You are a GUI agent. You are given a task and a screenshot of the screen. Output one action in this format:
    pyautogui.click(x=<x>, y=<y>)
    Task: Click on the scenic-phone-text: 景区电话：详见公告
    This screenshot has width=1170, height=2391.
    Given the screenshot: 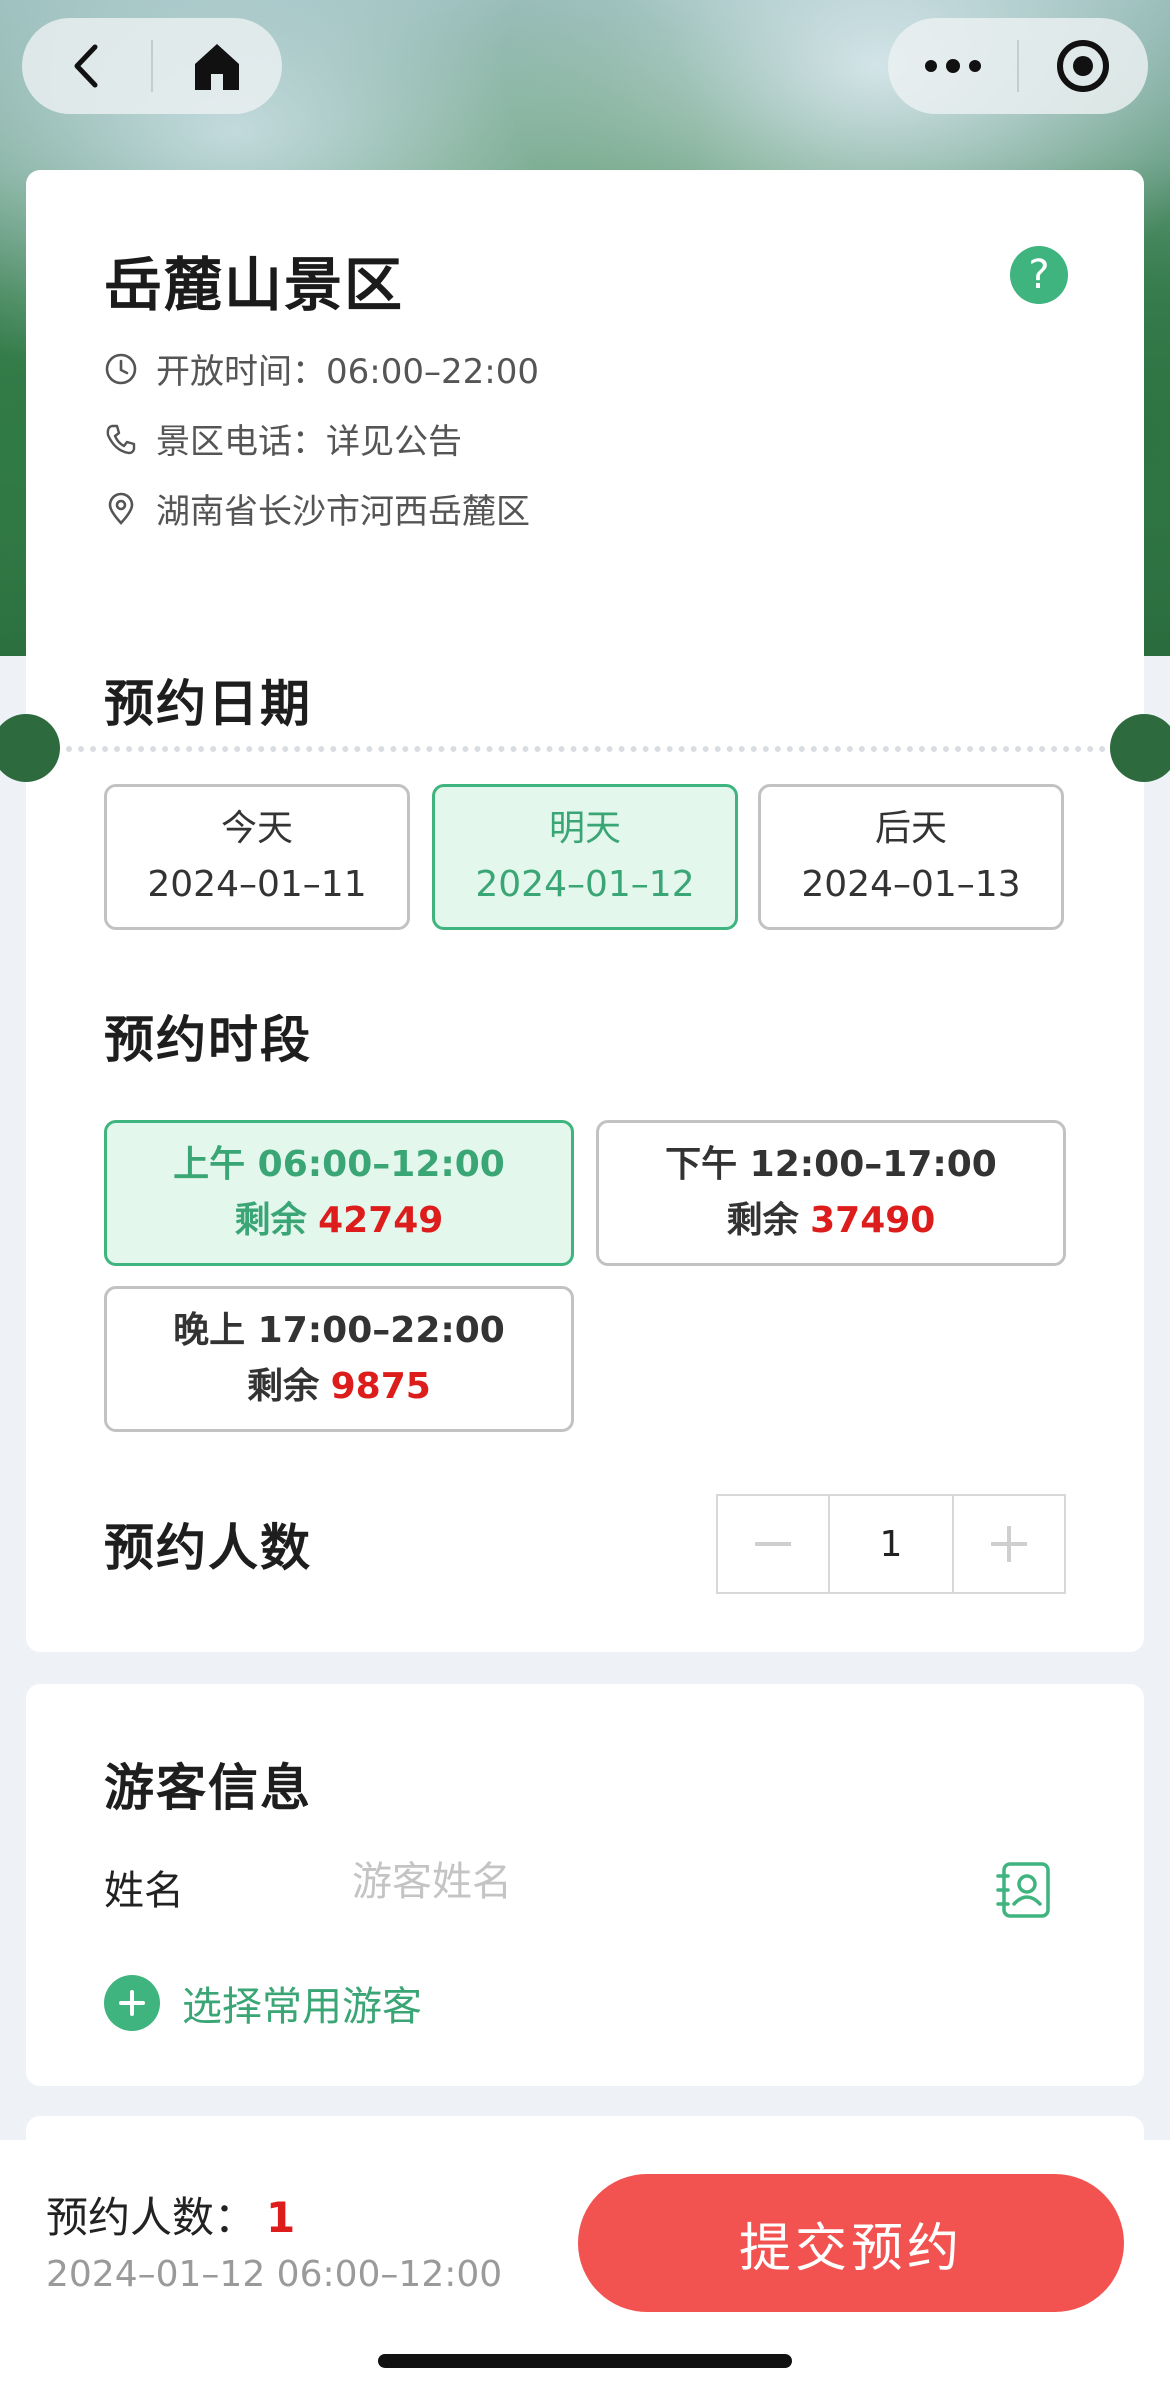 What is the action you would take?
    pyautogui.click(x=309, y=442)
    